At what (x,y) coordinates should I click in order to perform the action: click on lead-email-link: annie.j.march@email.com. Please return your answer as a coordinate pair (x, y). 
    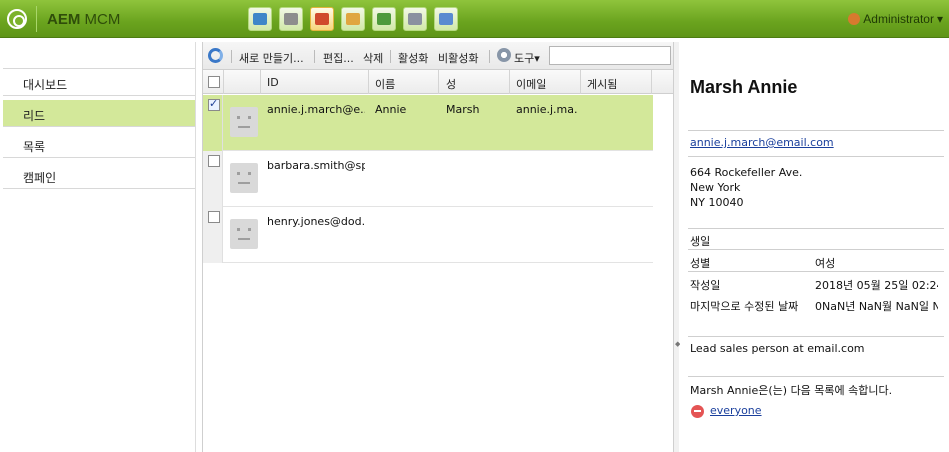
    Looking at the image, I should click on (762, 142).